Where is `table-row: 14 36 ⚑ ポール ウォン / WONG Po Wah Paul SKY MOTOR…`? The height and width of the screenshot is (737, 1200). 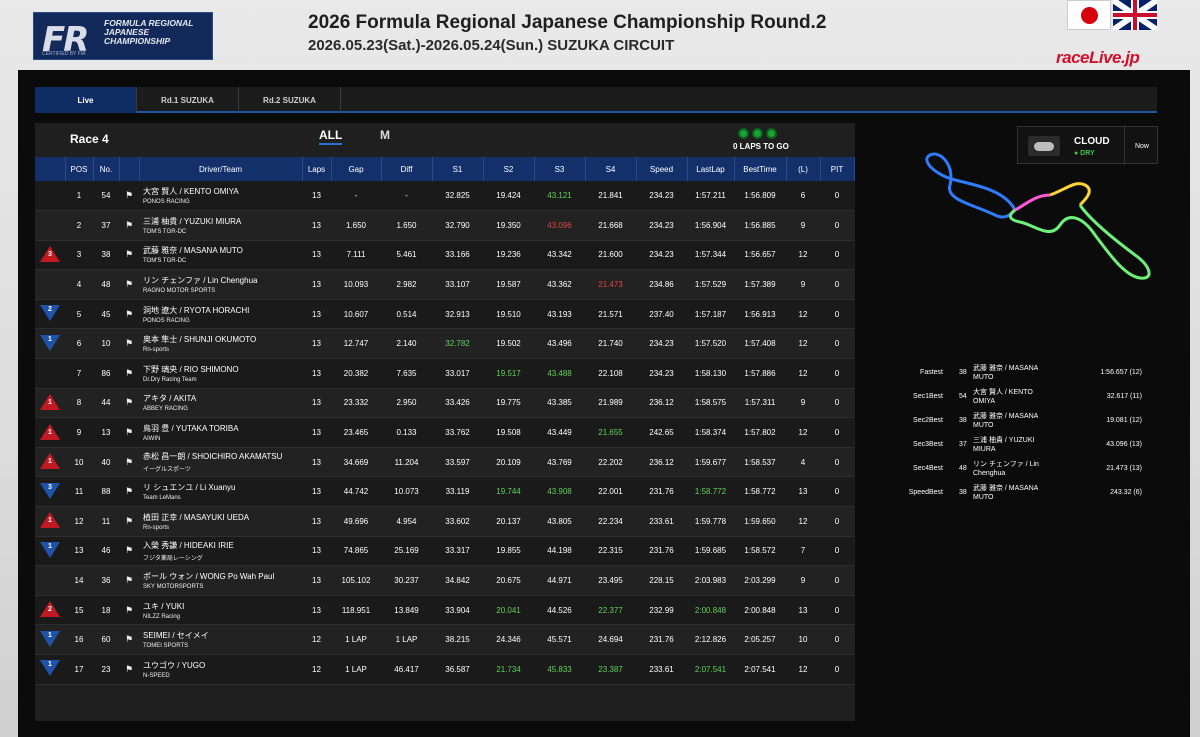 table-row: 14 36 ⚑ ポール ウォン / WONG Po Wah Paul SKY MOTOR… is located at coordinates (444, 580).